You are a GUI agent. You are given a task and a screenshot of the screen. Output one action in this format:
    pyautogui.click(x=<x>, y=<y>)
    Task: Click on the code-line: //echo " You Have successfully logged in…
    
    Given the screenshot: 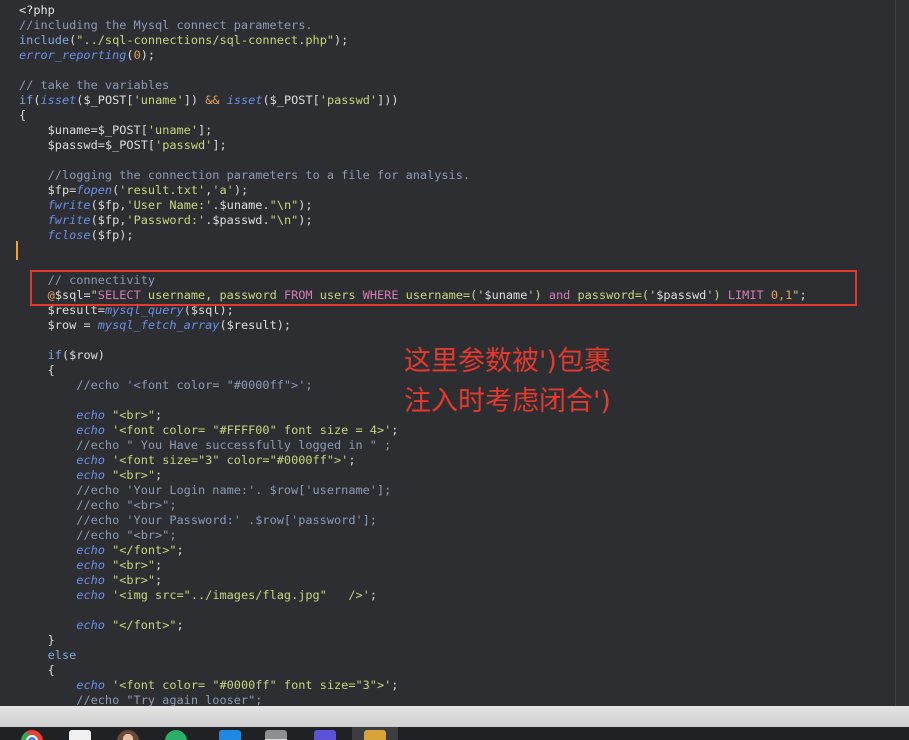 What is the action you would take?
    pyautogui.click(x=413, y=445)
    